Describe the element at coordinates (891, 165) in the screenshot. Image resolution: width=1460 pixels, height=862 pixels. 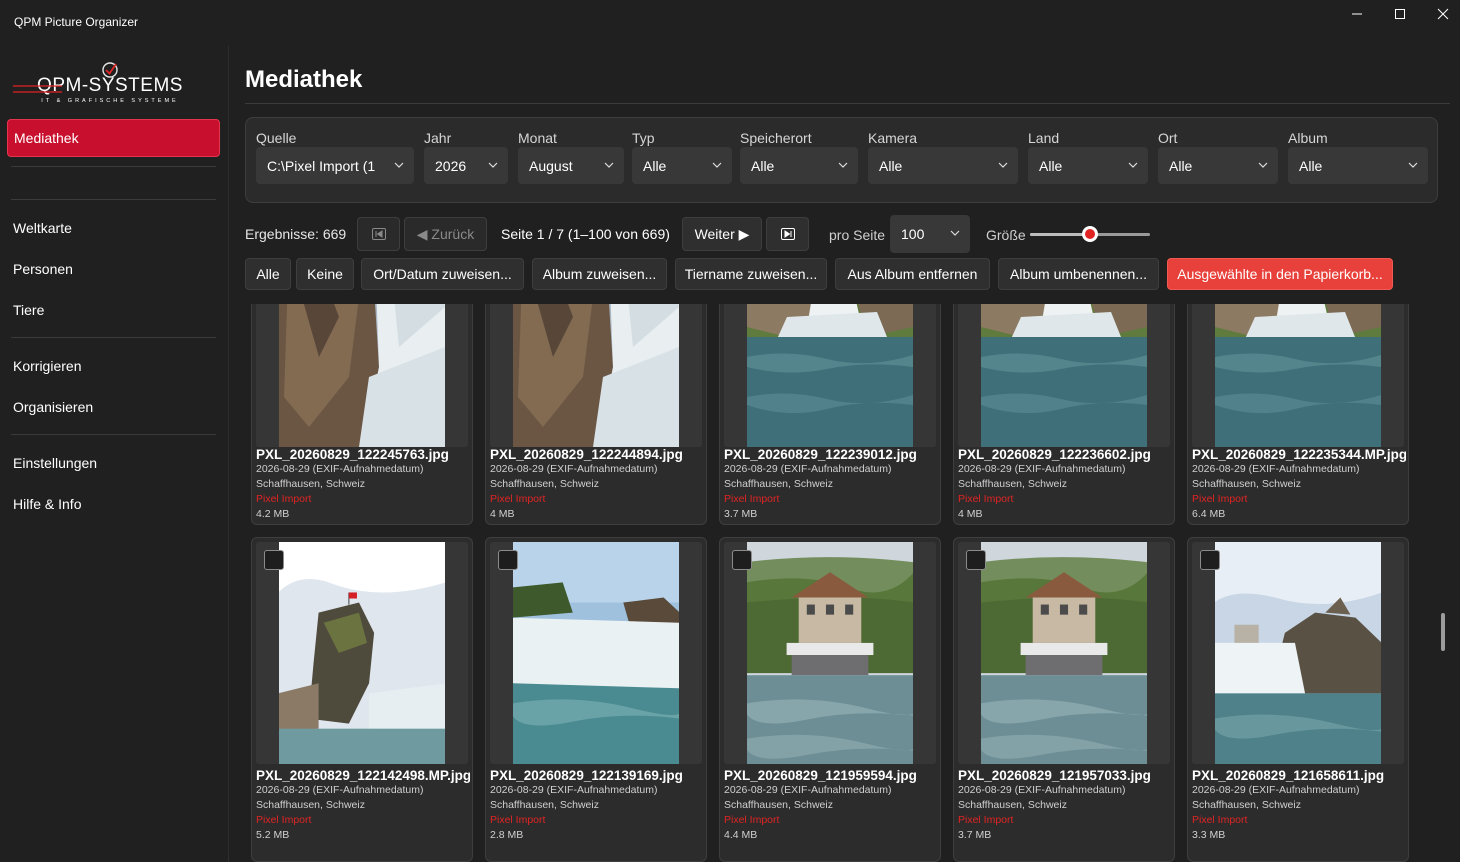
I see `select-value: Alle` at that location.